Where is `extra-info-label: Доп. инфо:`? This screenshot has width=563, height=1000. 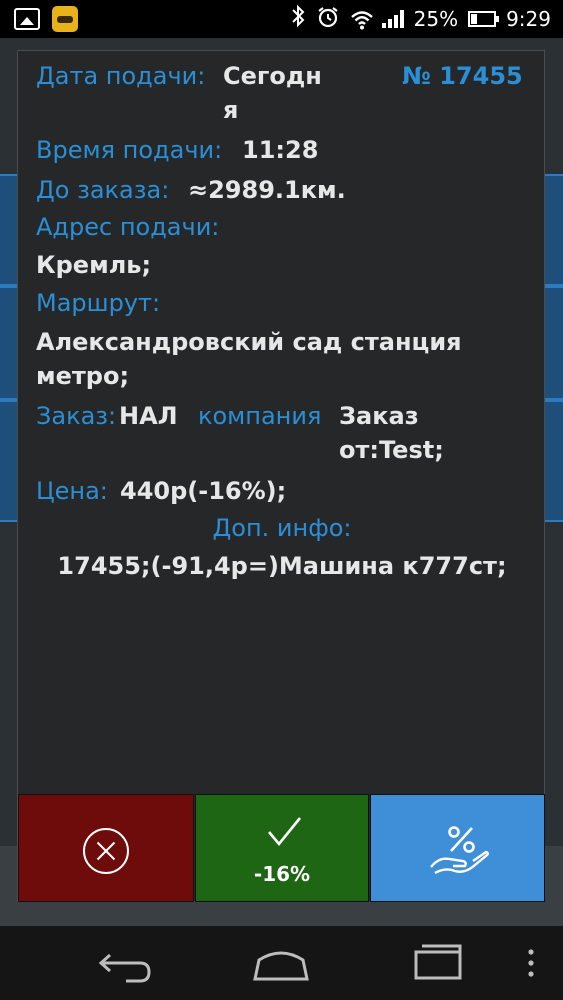
extra-info-label: Доп. инфо: is located at coordinates (282, 528).